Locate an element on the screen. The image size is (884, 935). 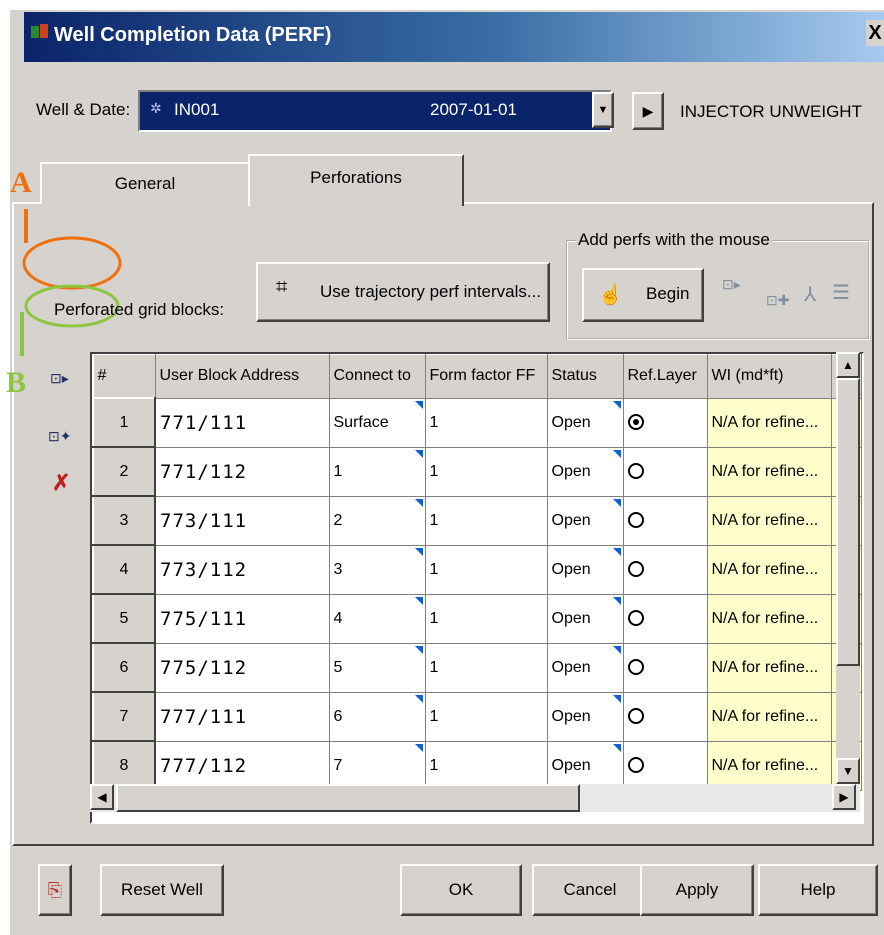
table-row: 6775/11251OpenN/A for refine...1 is located at coordinates (477, 667).